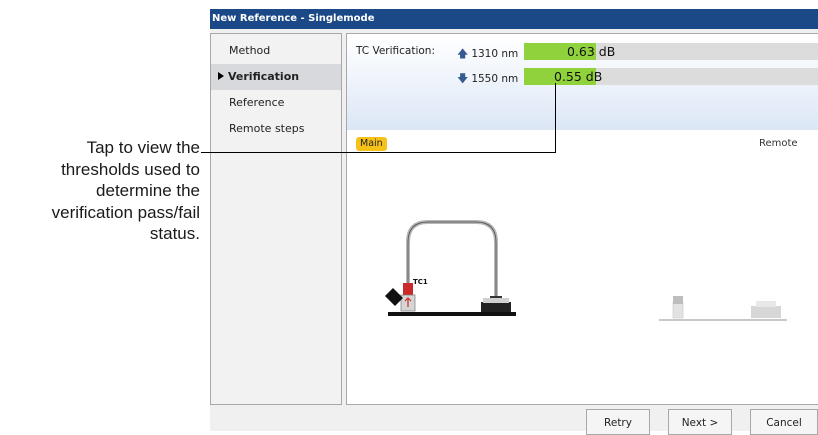 The image size is (818, 435). Describe the element at coordinates (555, 118) in the screenshot. I see `callout-leader-vertical` at that location.